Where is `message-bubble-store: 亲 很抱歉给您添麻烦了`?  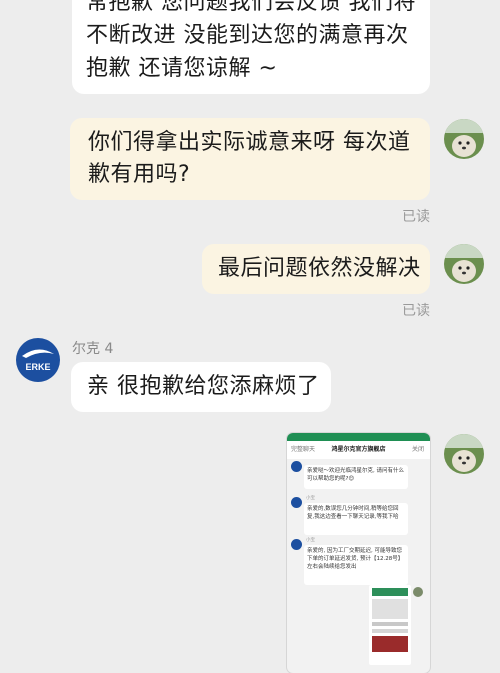
message-bubble-store: 亲 很抱歉给您添麻烦了 is located at coordinates (201, 387).